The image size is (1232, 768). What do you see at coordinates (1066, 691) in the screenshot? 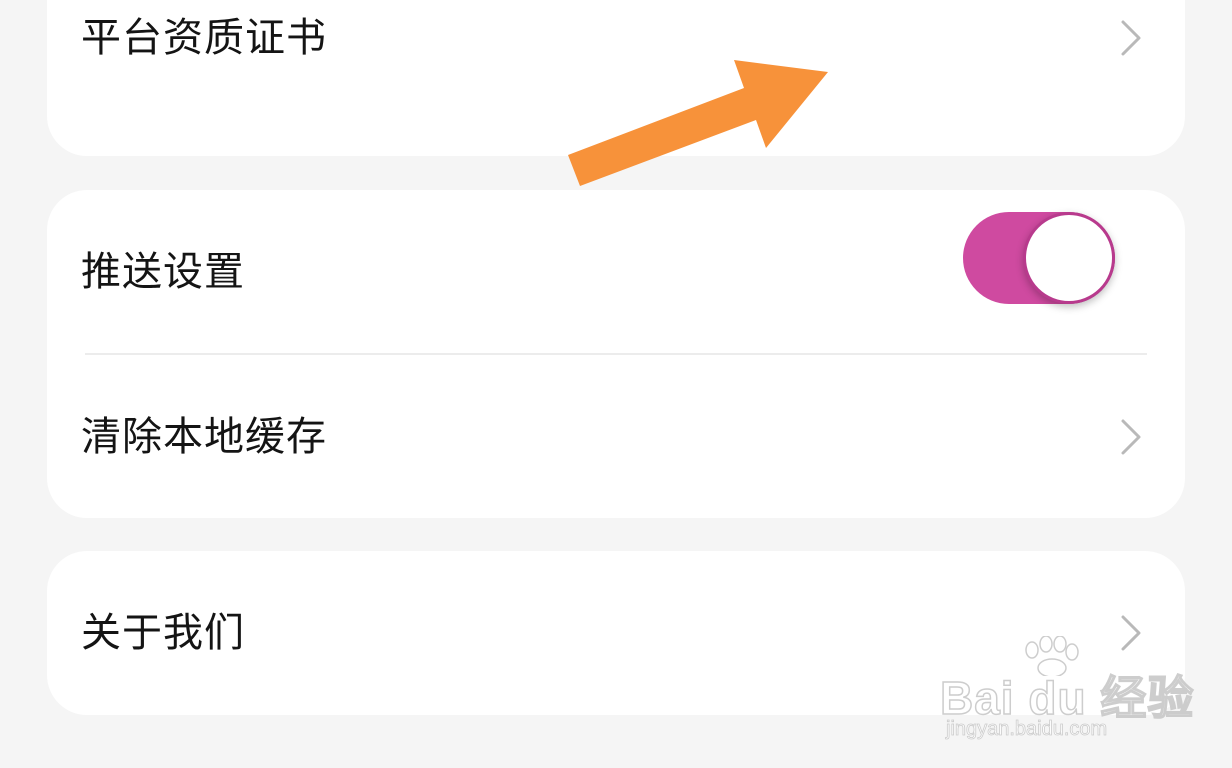
I see `baidu-jingyan-watermark: Bai du 经验 jingyan.baidu.com` at bounding box center [1066, 691].